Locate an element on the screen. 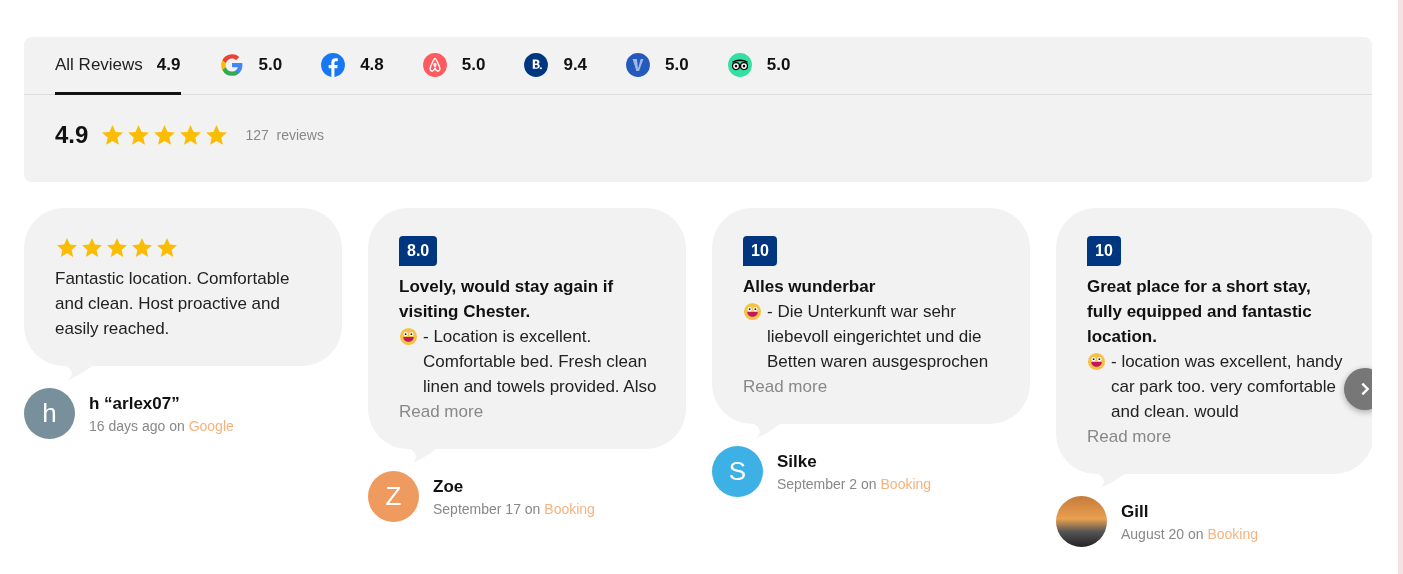  review-date: 16 days ago on Google is located at coordinates (161, 425).